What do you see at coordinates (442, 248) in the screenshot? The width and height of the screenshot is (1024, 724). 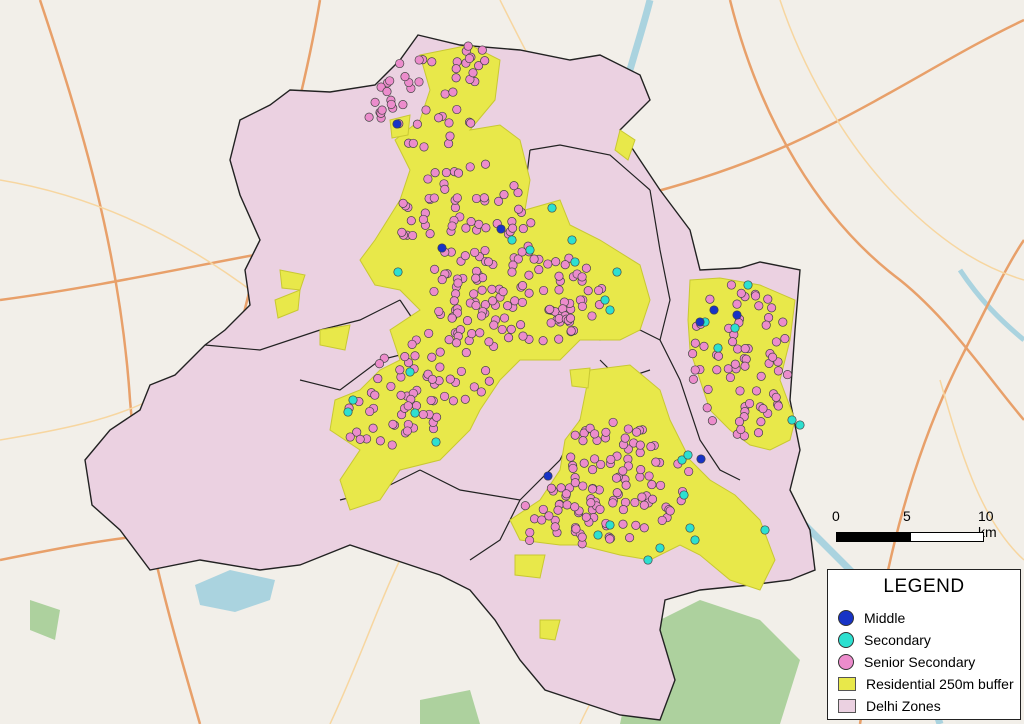 I see `middle-school-point` at bounding box center [442, 248].